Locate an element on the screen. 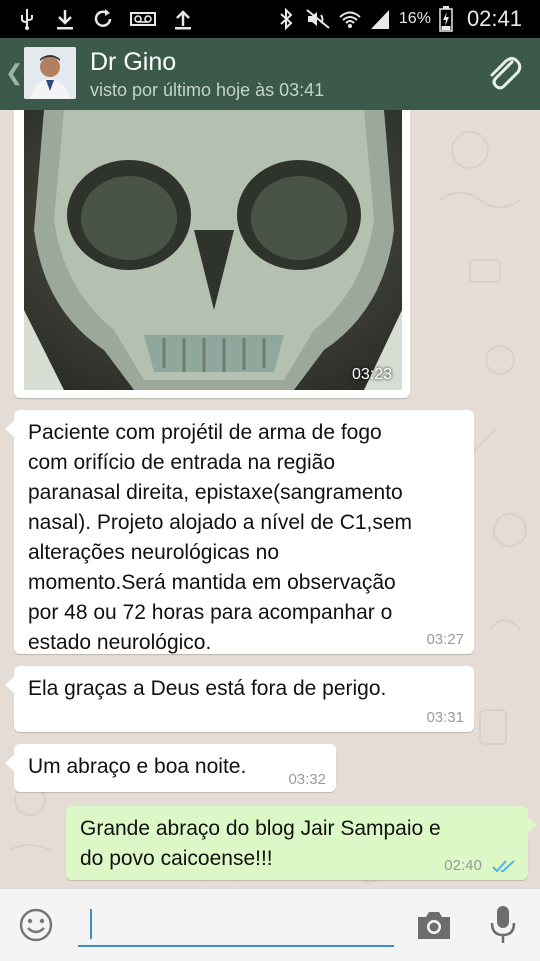 The width and height of the screenshot is (540, 961). avatar is located at coordinates (50, 73).